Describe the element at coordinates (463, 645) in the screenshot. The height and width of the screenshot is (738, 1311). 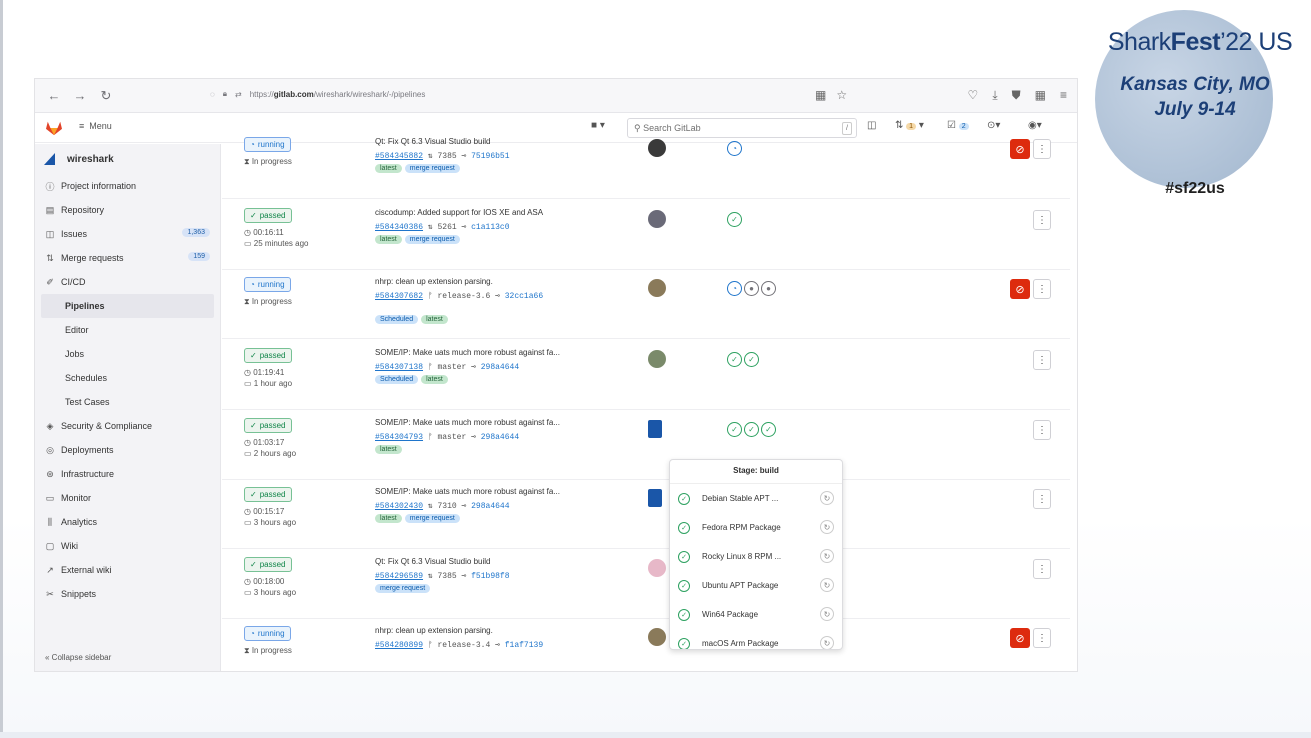
I see `pipeline-ref: release-3.4` at that location.